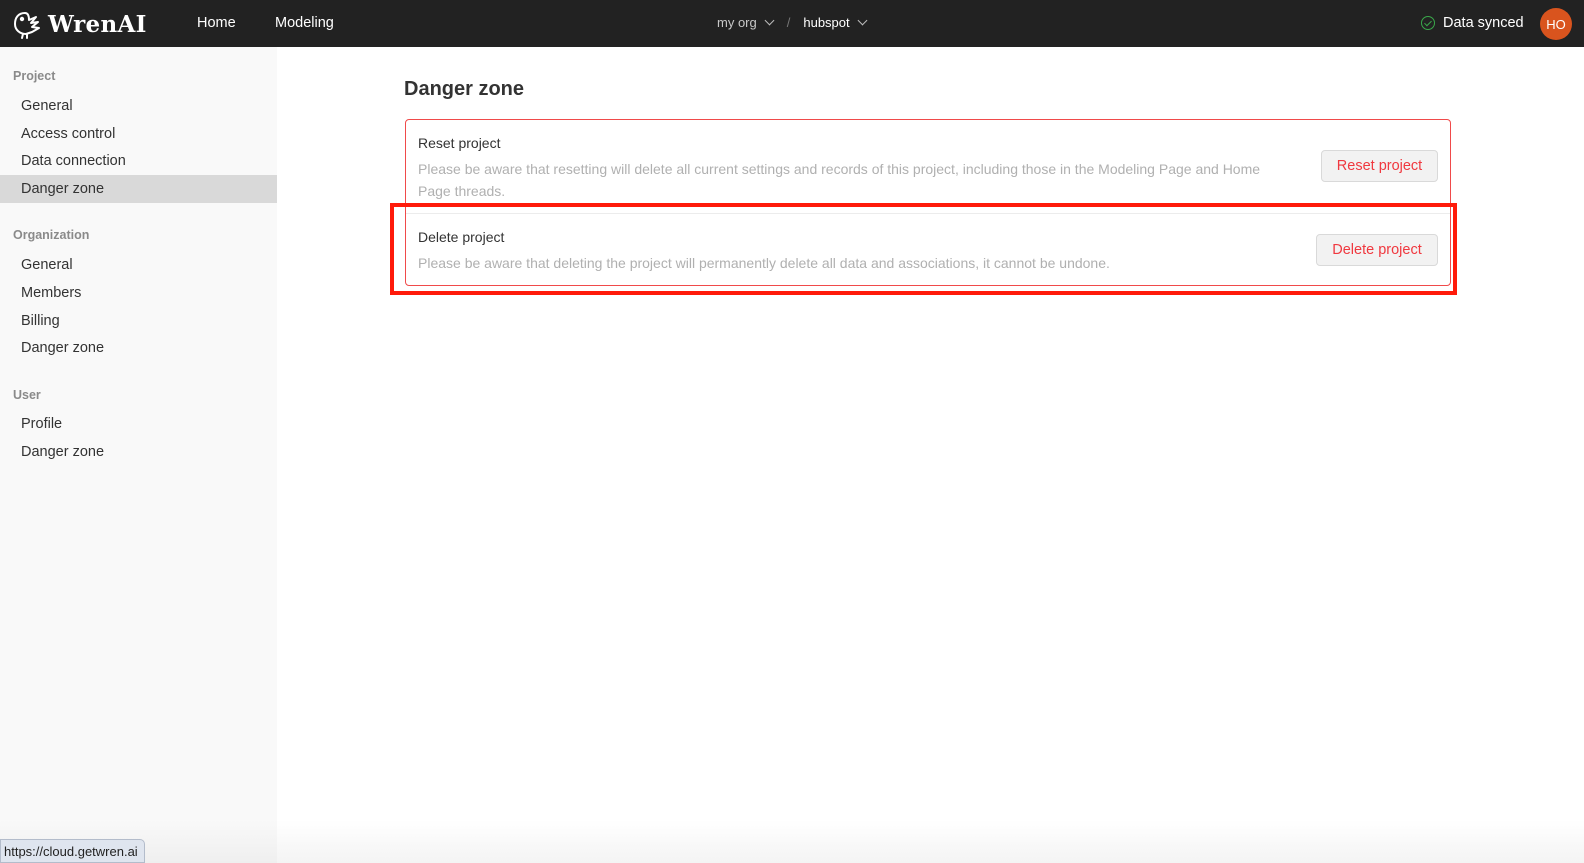  I want to click on sidebar-item-billing: Billing, so click(138, 321).